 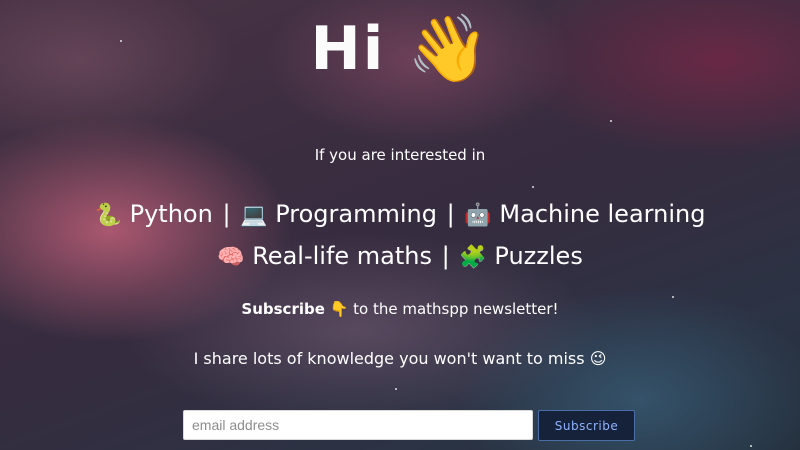 I want to click on laptop-icon: 💻, so click(x=254, y=215).